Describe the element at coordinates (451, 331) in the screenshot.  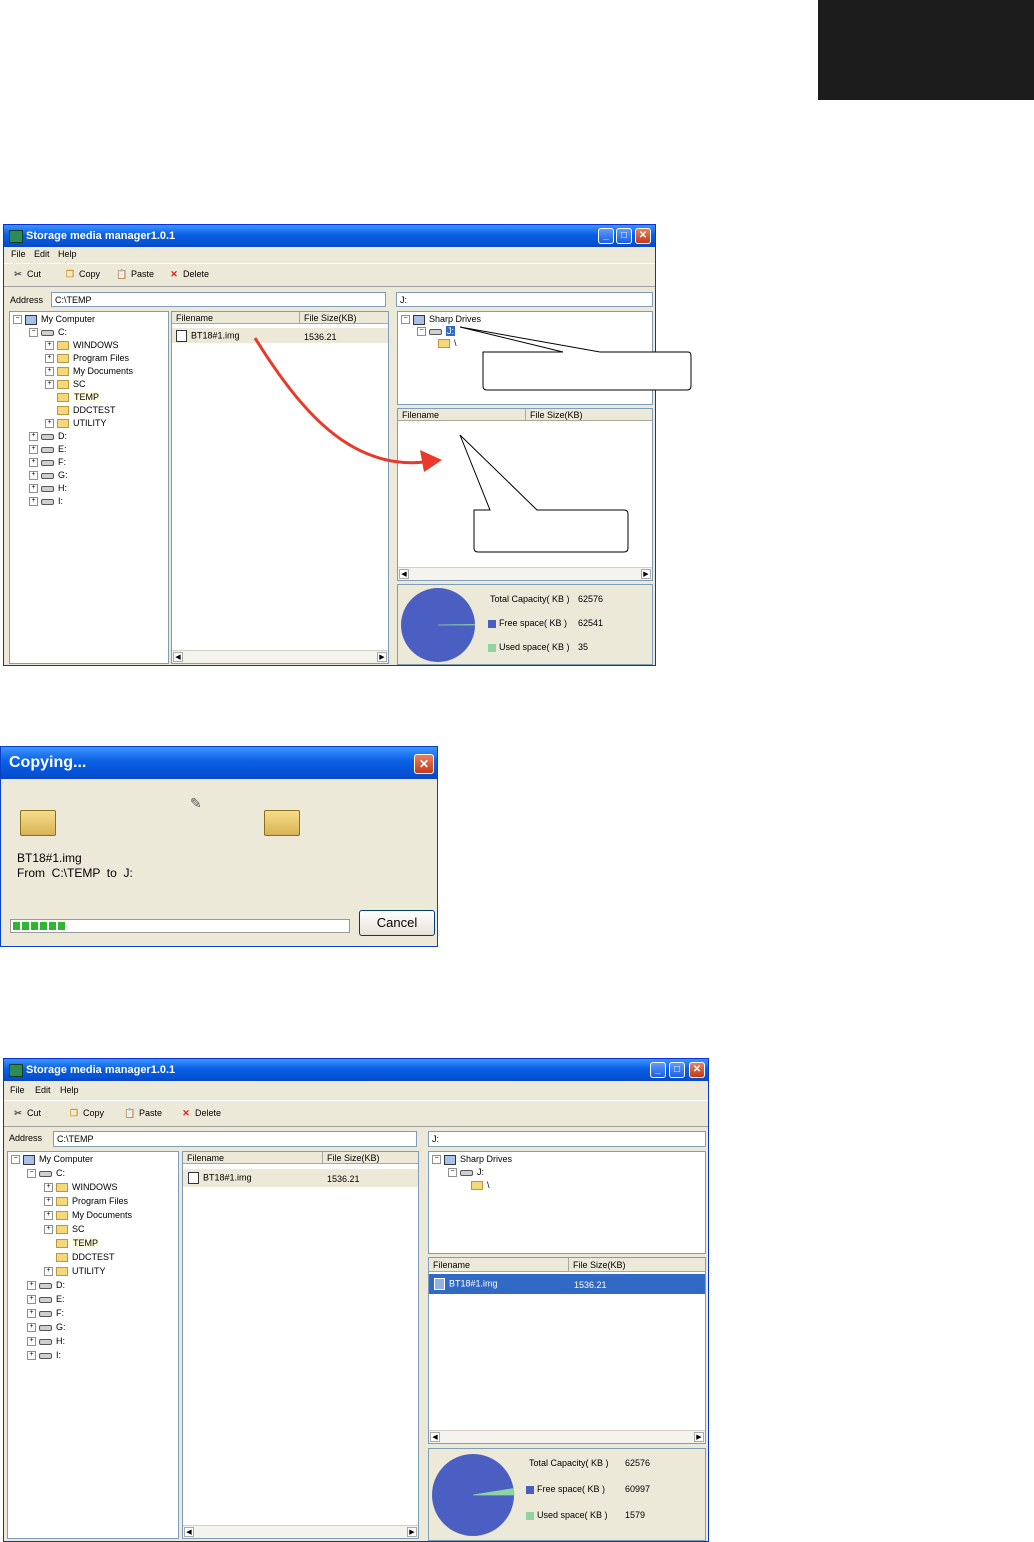
I see `tree-label: J:` at that location.